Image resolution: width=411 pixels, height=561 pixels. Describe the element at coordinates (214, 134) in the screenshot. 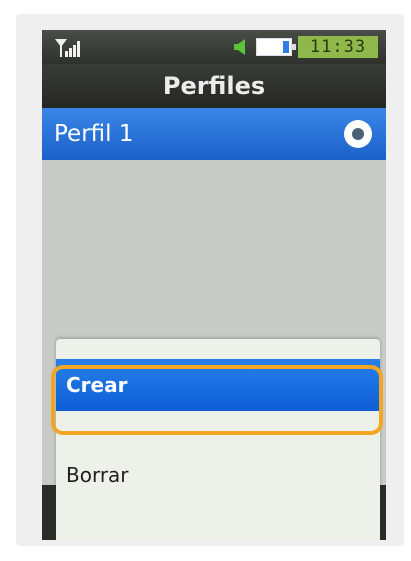

I see `profile-list-item: Perfil 1` at that location.